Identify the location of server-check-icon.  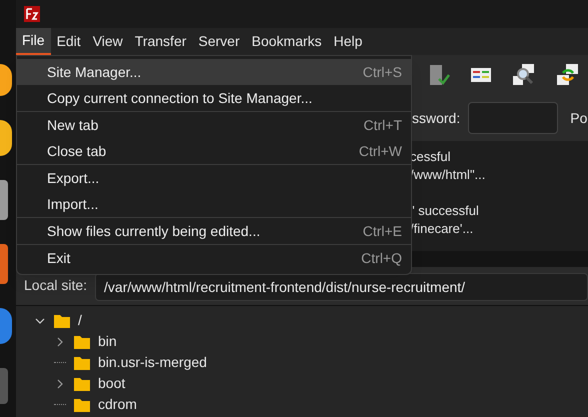
(439, 75).